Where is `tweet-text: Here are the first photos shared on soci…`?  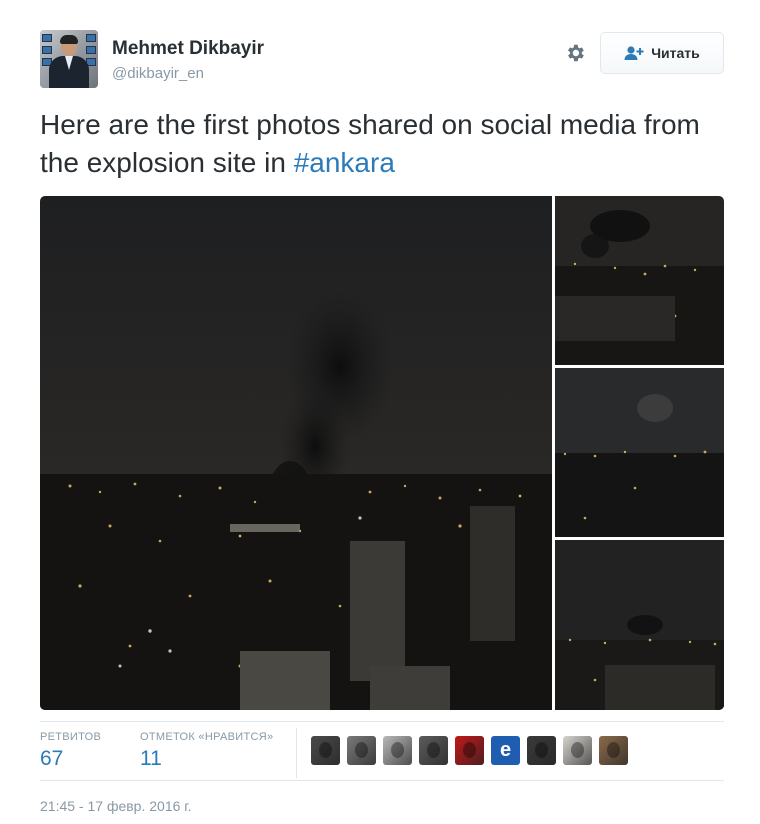 tweet-text: Here are the first photos shared on soci… is located at coordinates (380, 144).